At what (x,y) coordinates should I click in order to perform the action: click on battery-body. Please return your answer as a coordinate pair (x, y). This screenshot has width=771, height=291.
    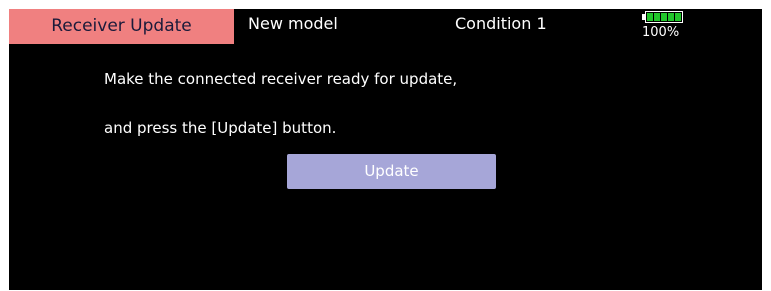
    Looking at the image, I should click on (664, 17).